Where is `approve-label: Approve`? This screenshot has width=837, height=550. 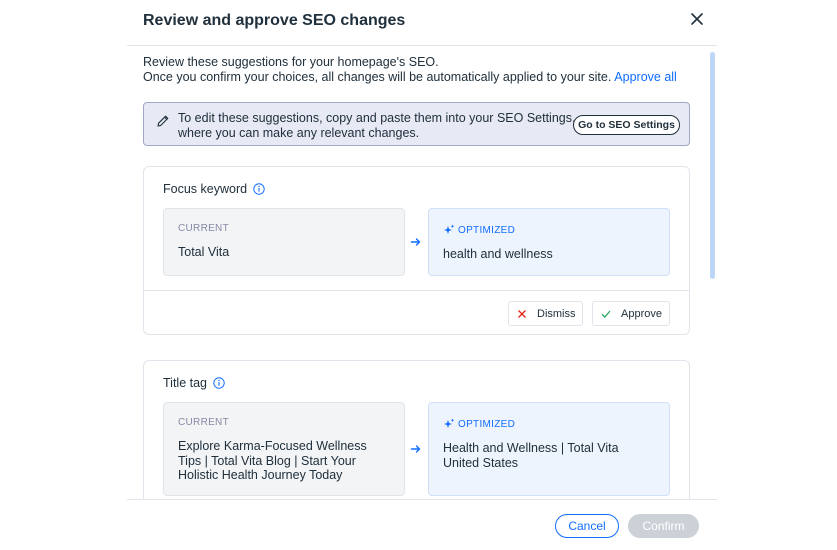
approve-label: Approve is located at coordinates (641, 313).